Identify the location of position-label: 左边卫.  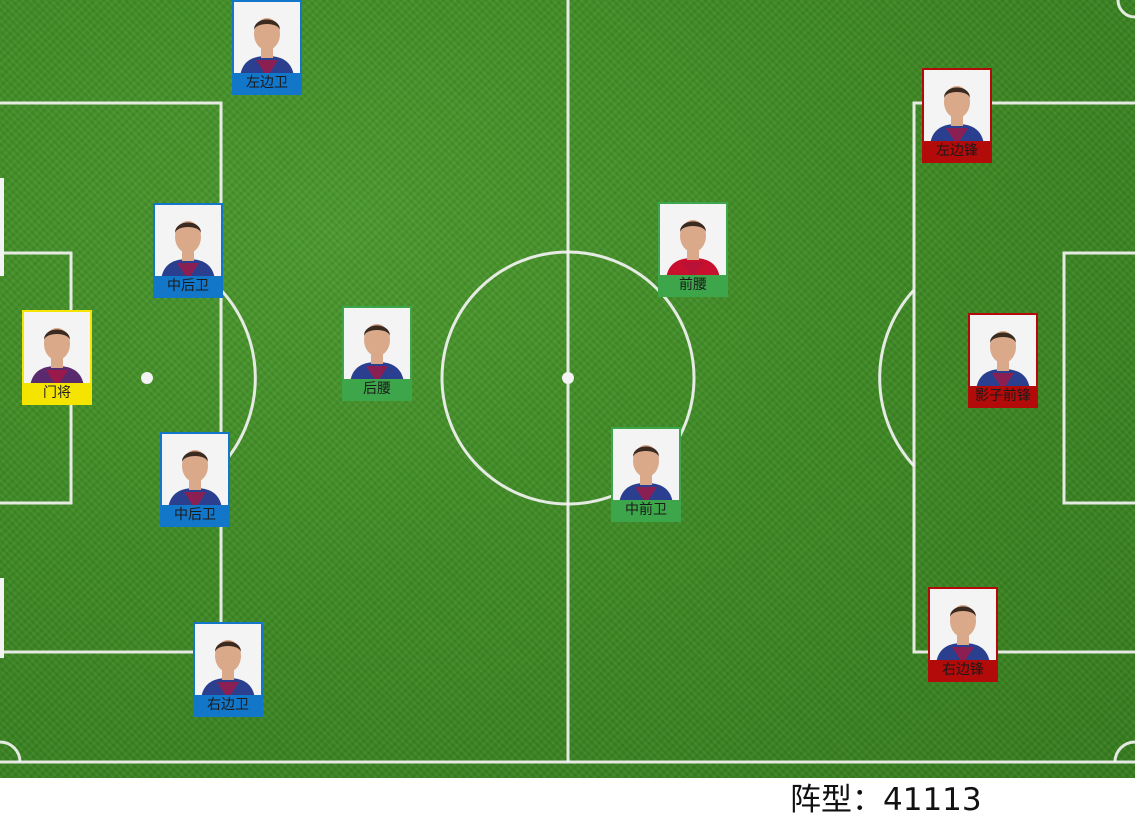
(267, 83).